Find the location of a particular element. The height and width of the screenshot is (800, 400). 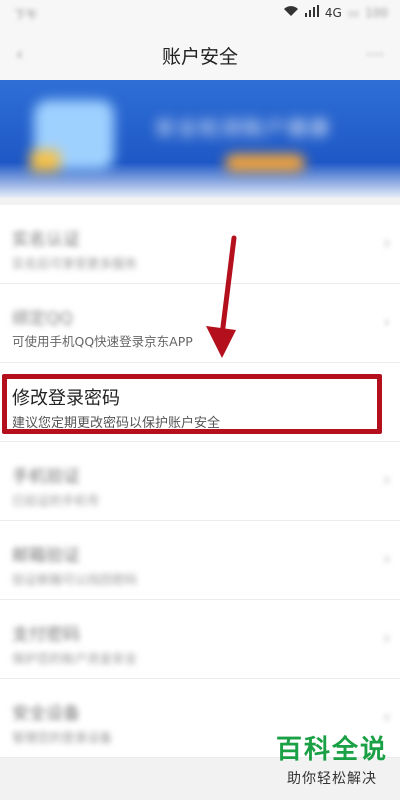

status-time: 下午 is located at coordinates (26, 15).